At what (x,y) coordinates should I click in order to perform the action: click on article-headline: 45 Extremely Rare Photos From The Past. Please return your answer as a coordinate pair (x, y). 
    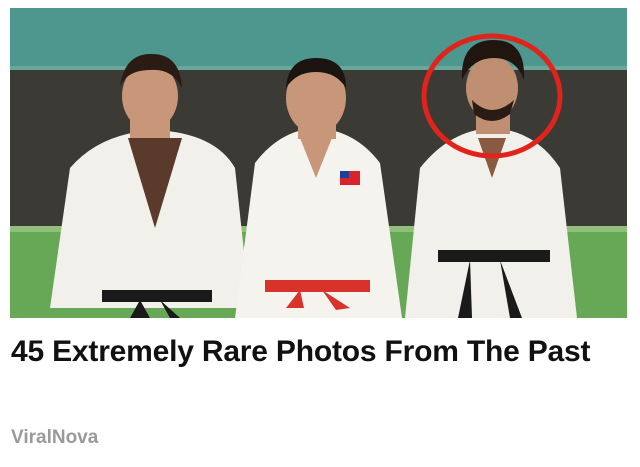
    Looking at the image, I should click on (311, 352).